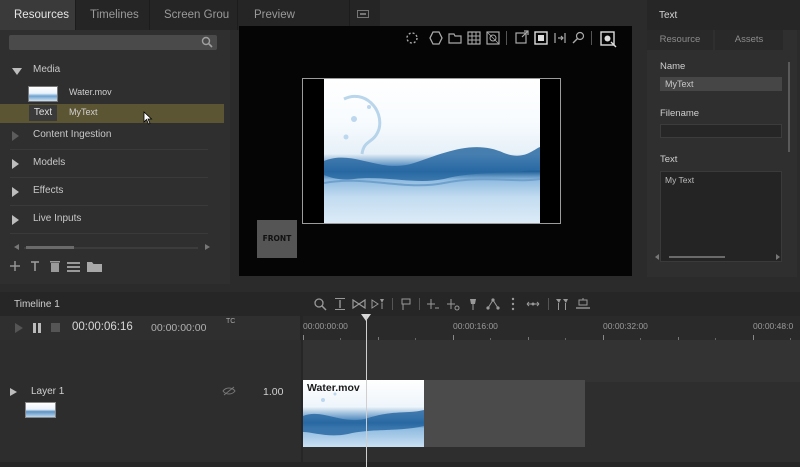 The width and height of the screenshot is (800, 467). Describe the element at coordinates (562, 304) in the screenshot. I see `filter-icon` at that location.